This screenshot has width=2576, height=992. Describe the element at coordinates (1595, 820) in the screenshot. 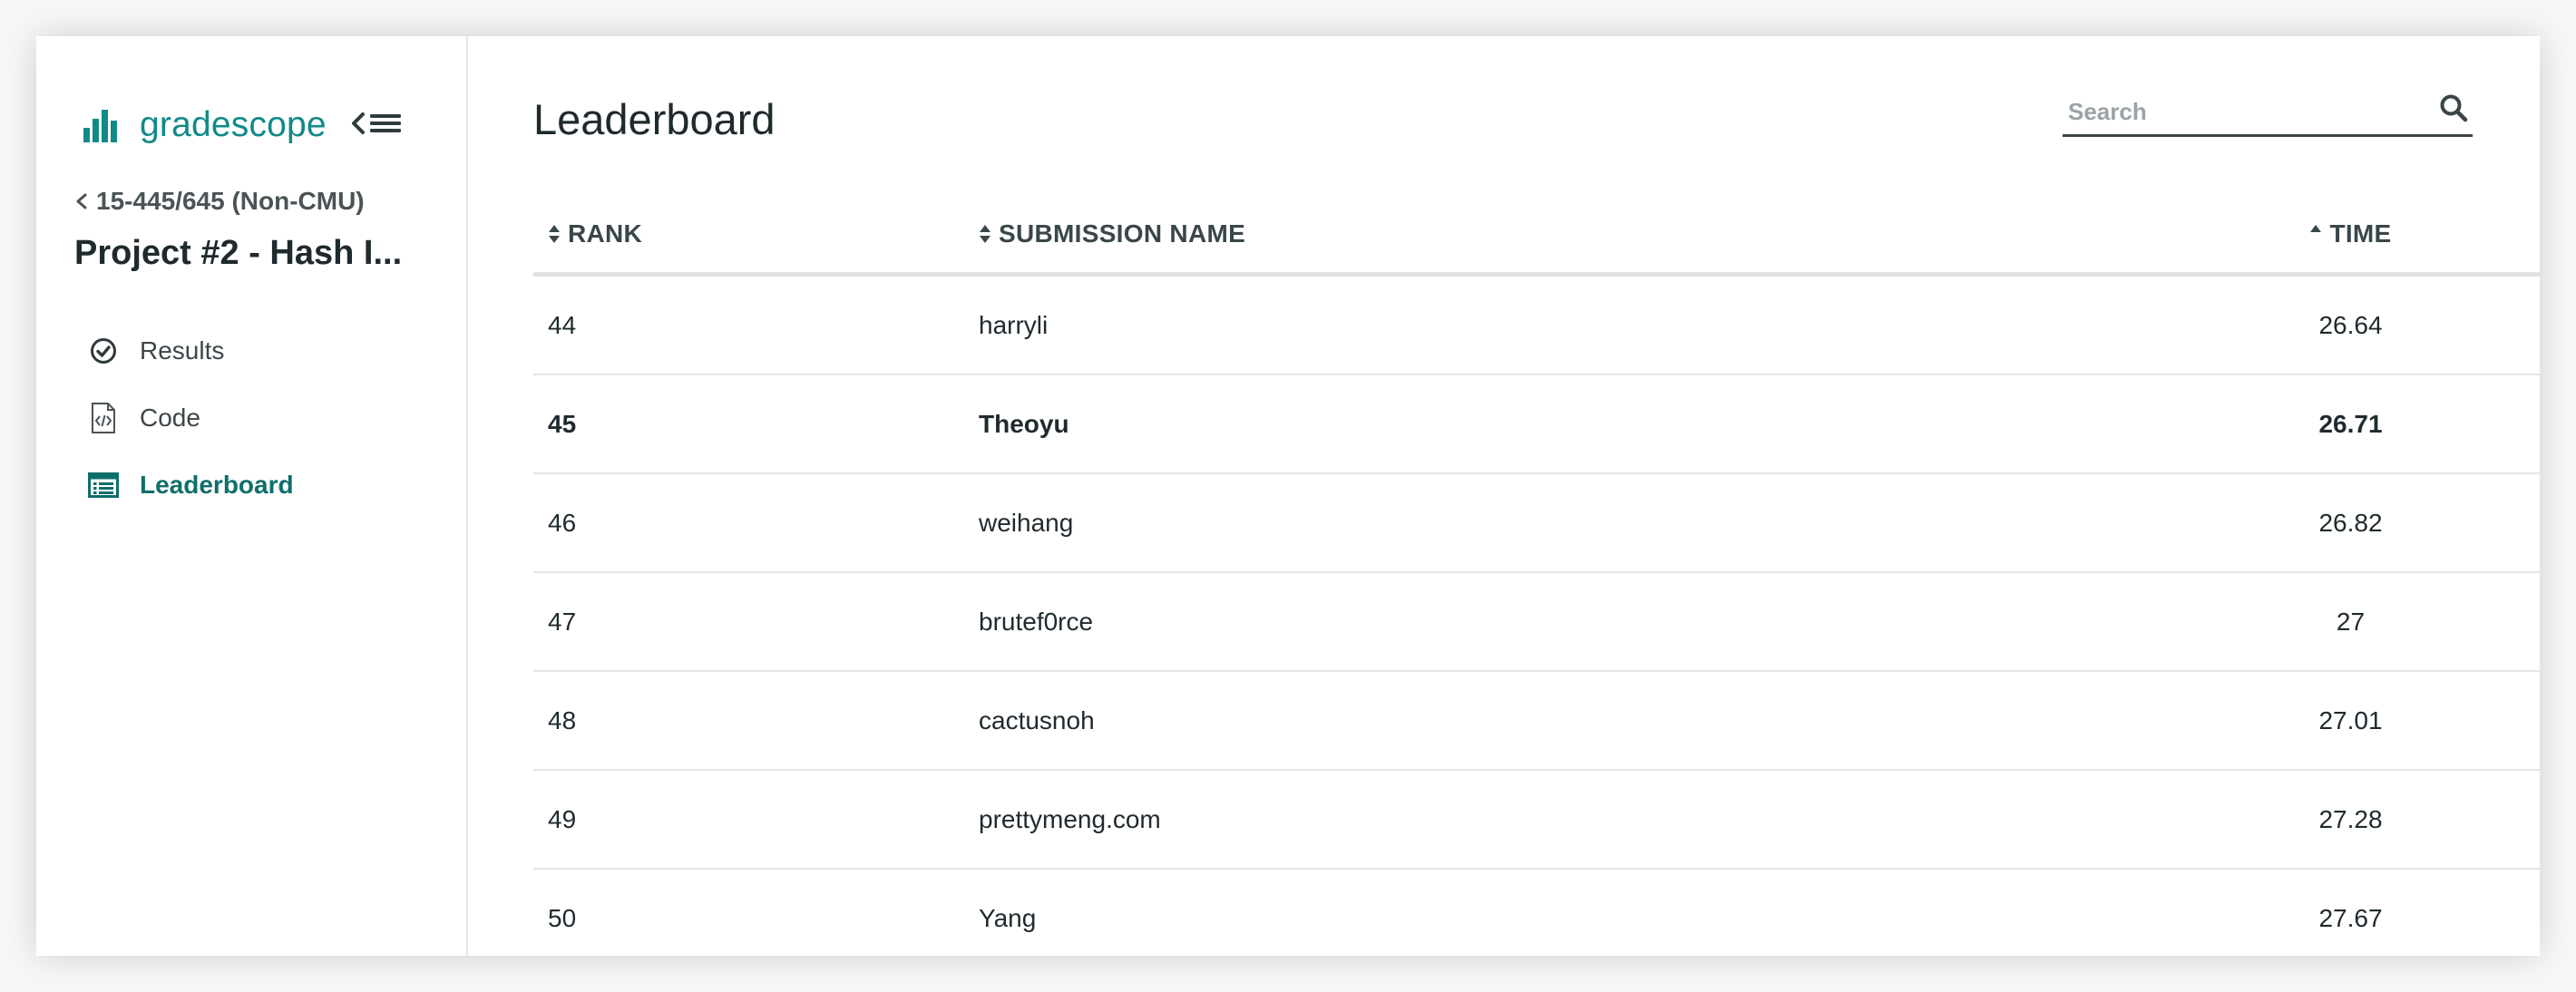

I see `submission-name-cell: prettymeng.com` at that location.